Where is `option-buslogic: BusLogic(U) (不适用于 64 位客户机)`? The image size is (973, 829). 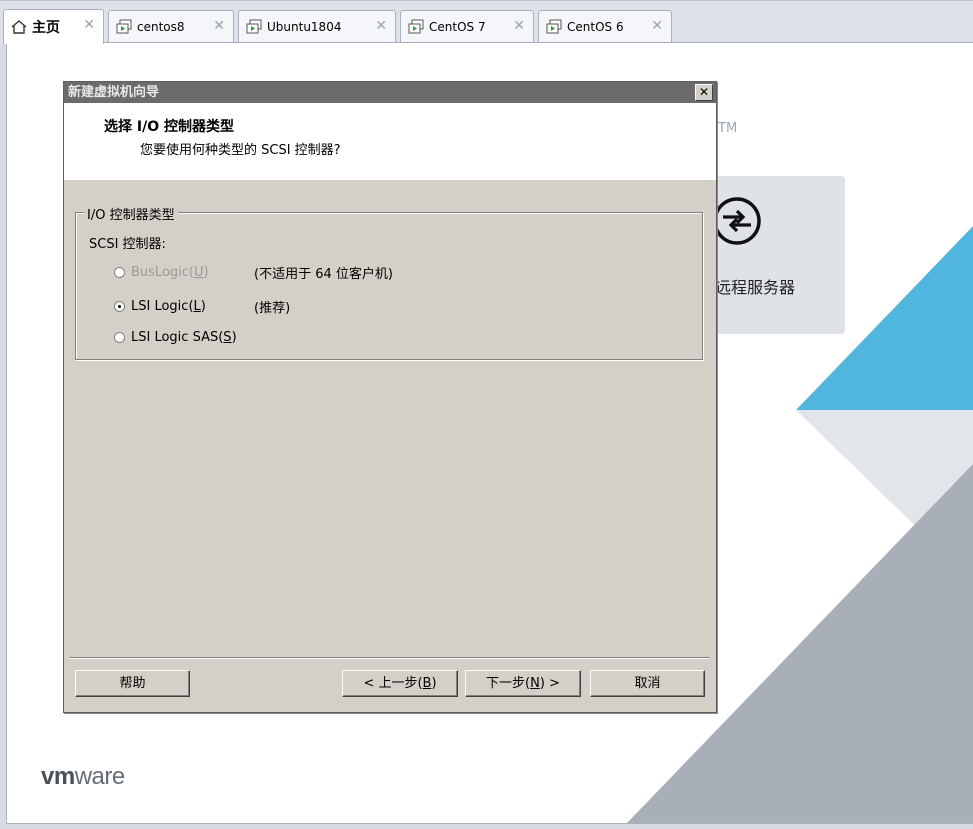
option-buslogic: BusLogic(U) (不适用于 64 位客户机) is located at coordinates (253, 273).